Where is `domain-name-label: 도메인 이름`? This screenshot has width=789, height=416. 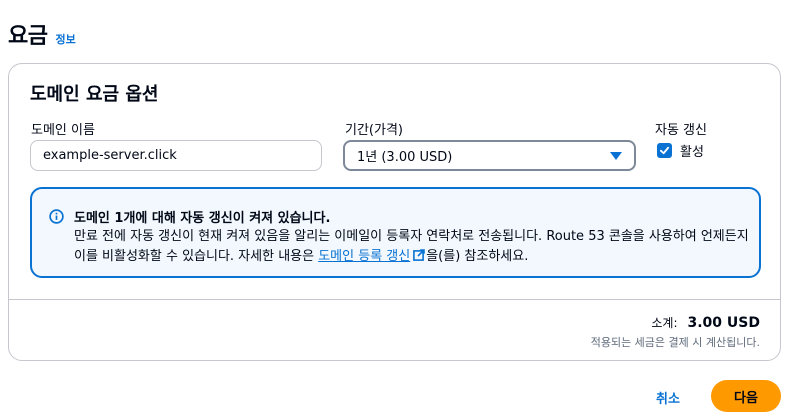
domain-name-label: 도메인 이름 is located at coordinates (63, 130).